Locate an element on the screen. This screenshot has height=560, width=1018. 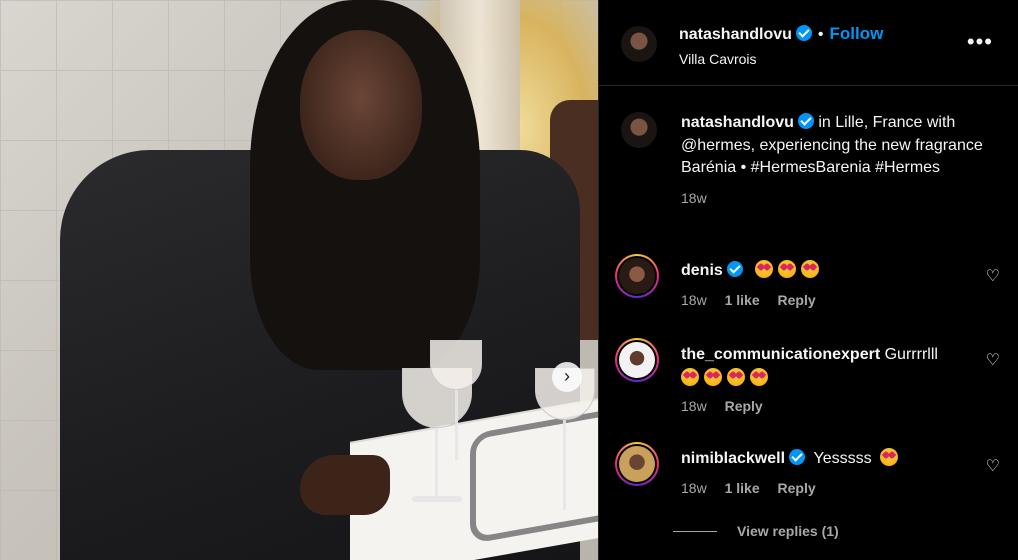
carousel-next-icon: › is located at coordinates (567, 377).